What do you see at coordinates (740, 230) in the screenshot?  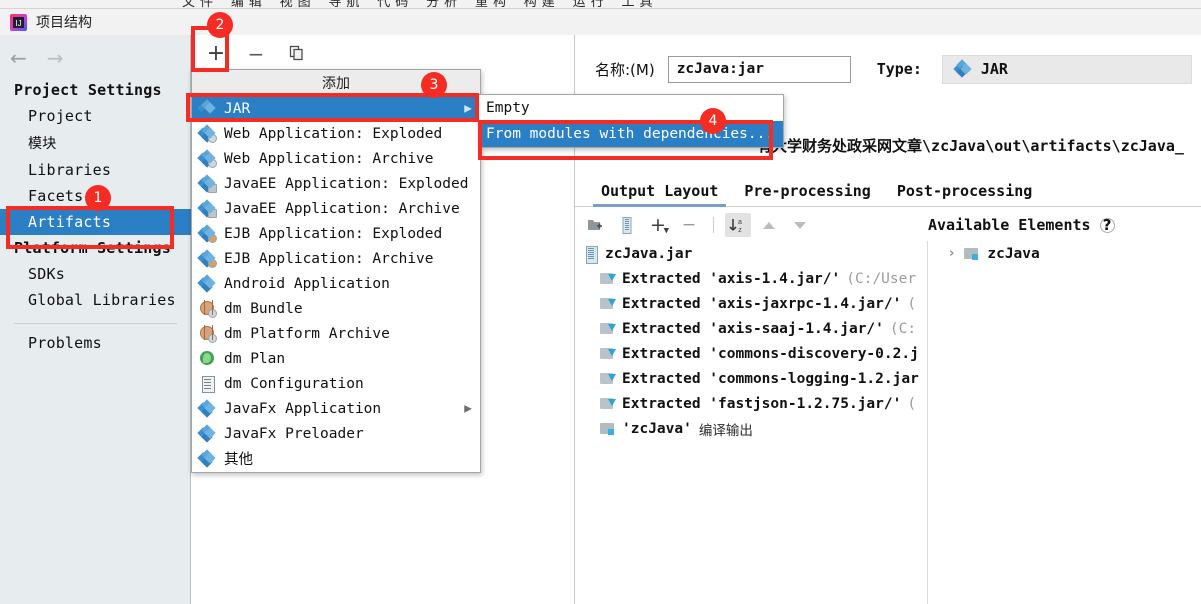 I see `svg-text: z` at bounding box center [740, 230].